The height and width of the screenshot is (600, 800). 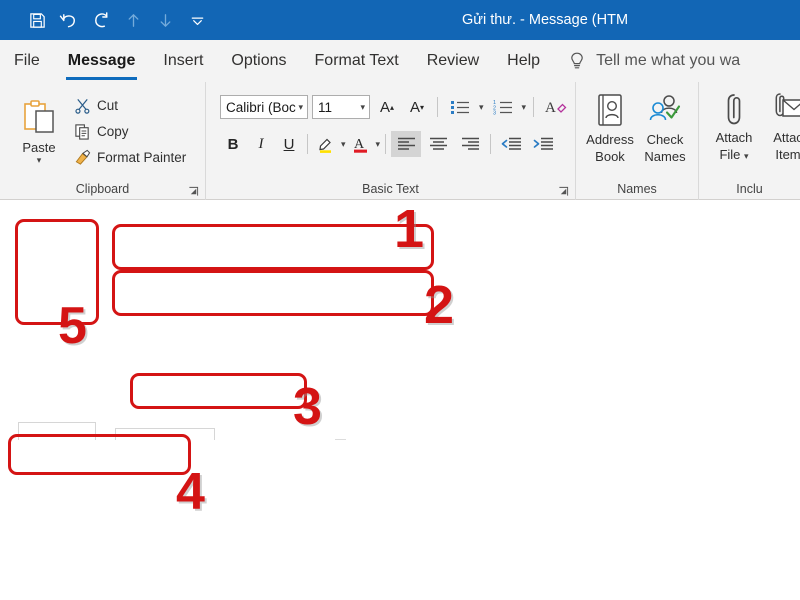 I want to click on clipboard-dialog-launcher-icon, so click(x=193, y=191).